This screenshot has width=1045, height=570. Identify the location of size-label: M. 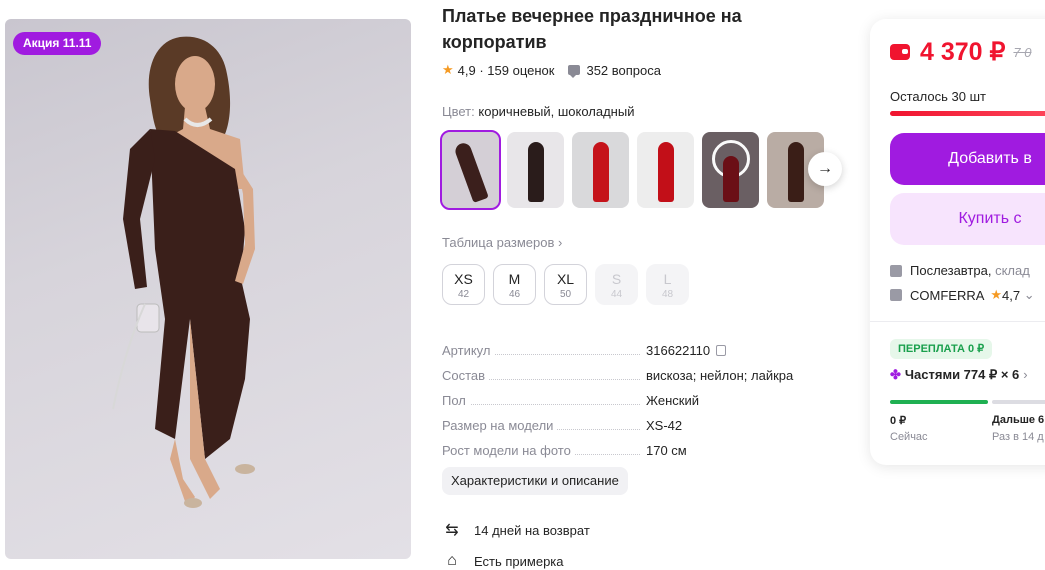
(514, 279).